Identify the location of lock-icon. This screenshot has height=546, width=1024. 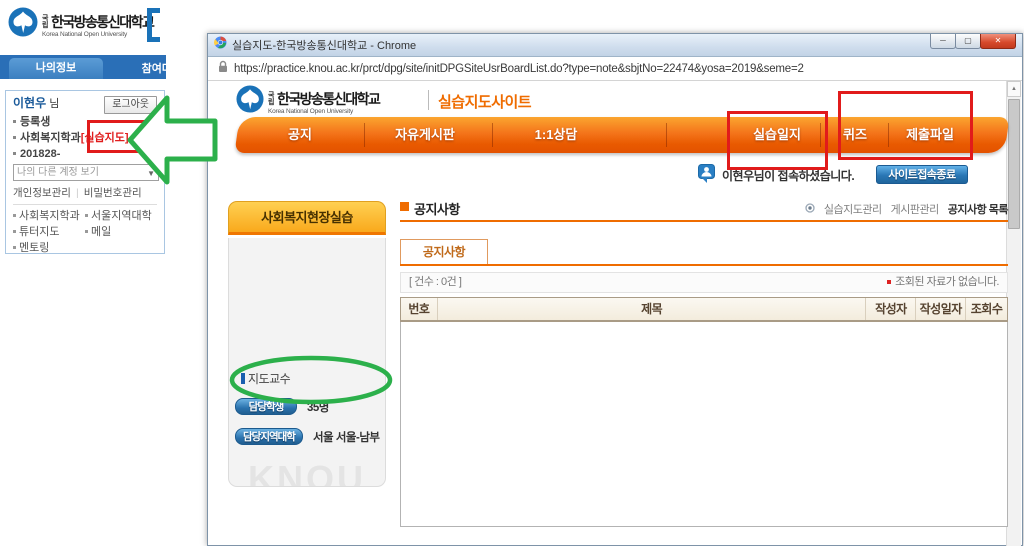
(223, 69).